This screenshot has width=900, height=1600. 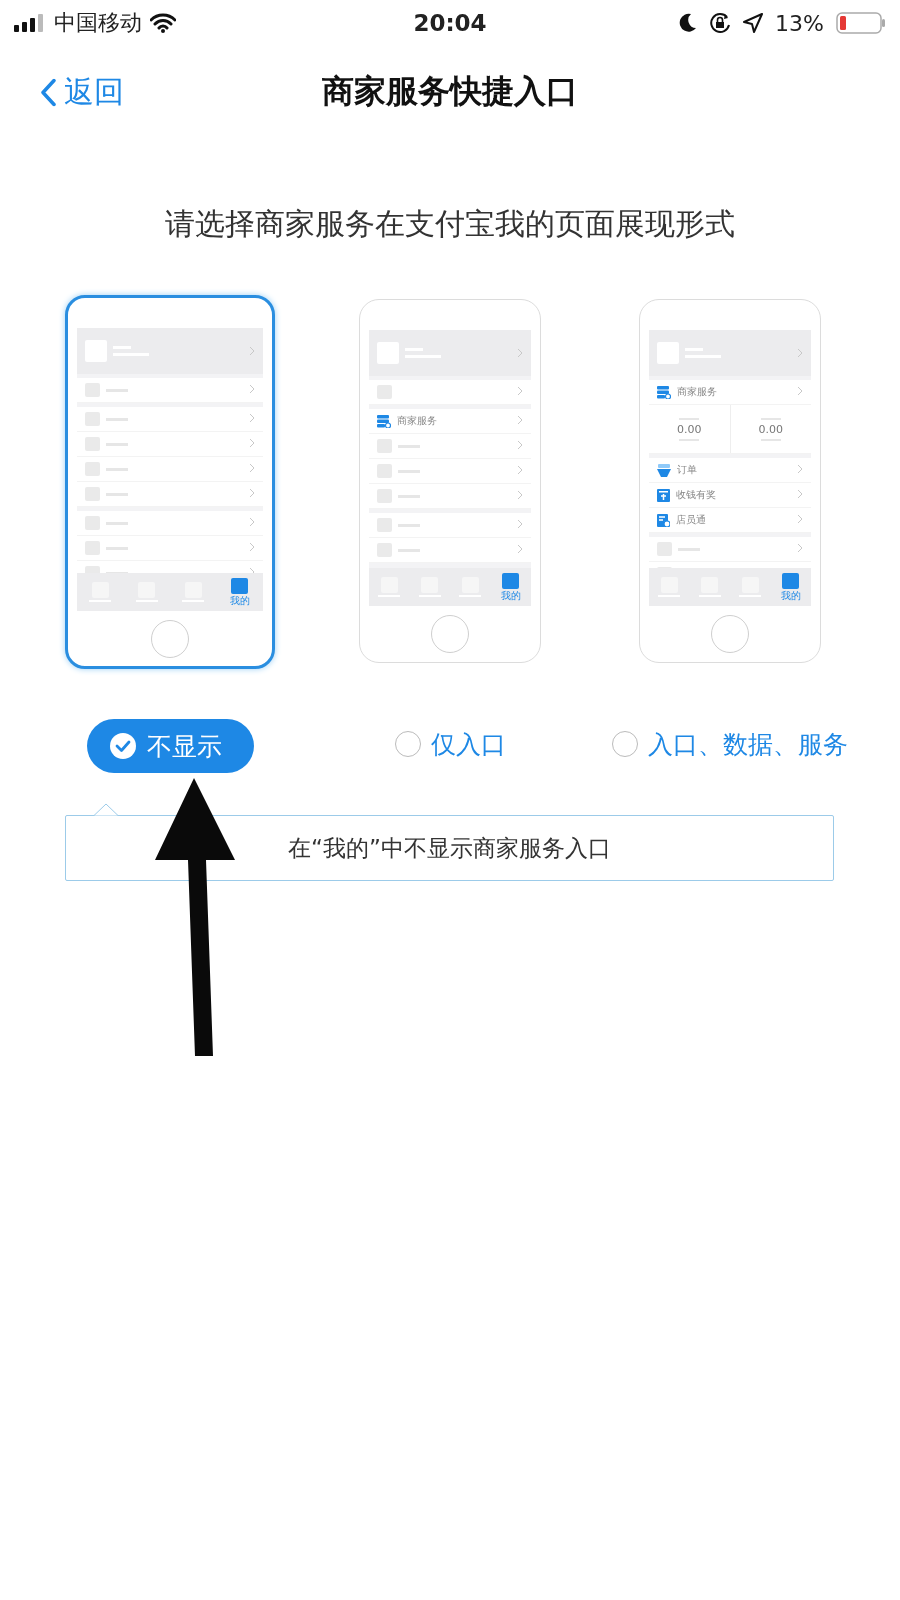 I want to click on instruction-text: 请选择商家服务在支付宝我的页面展现形式, so click(x=450, y=224).